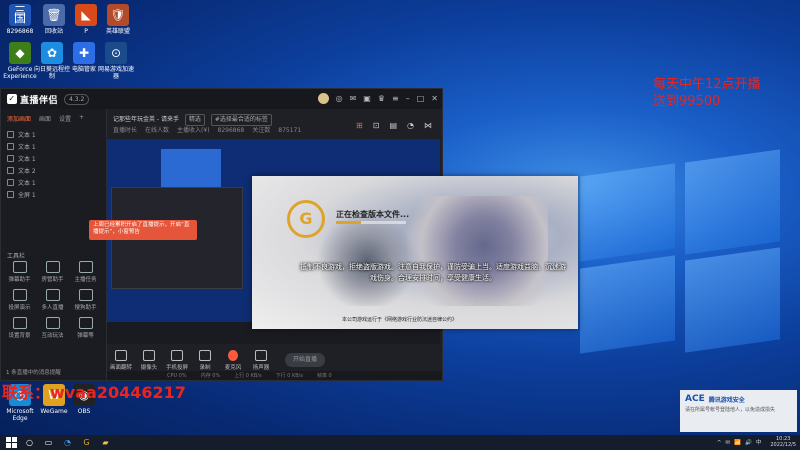  Describe the element at coordinates (20, 19) in the screenshot. I see `desktop-icon: 三国 8296868` at that location.